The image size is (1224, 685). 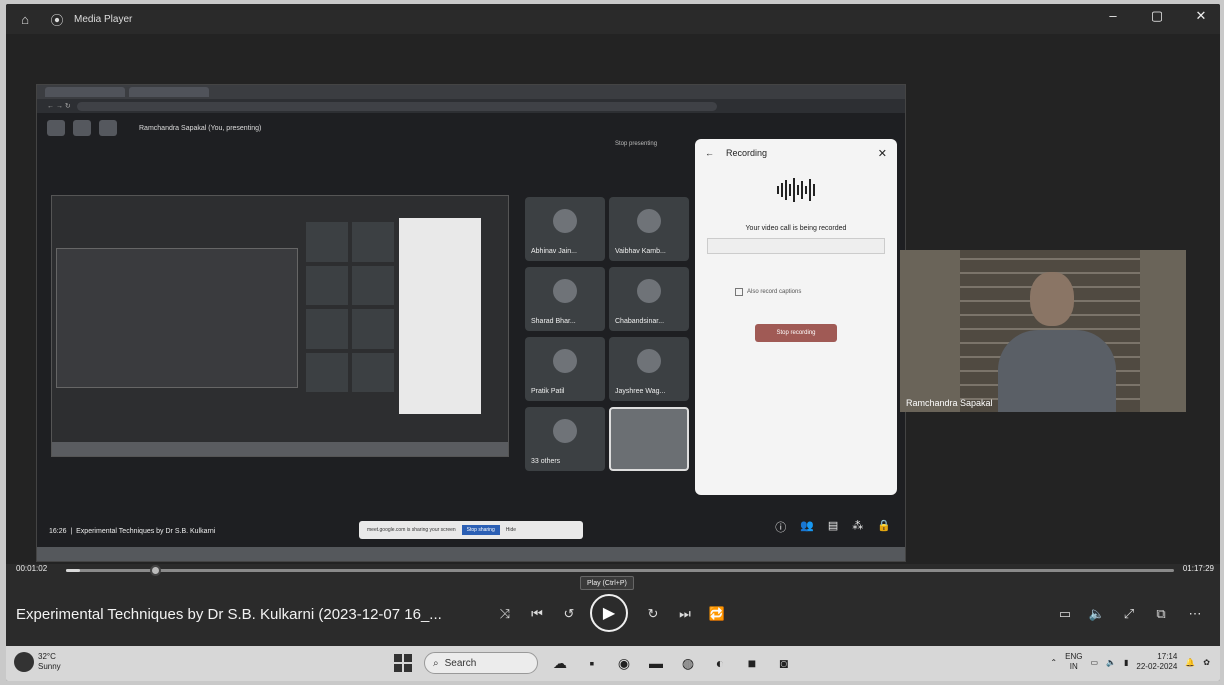 What do you see at coordinates (720, 663) in the screenshot?
I see `chrome-icon: ◐` at bounding box center [720, 663].